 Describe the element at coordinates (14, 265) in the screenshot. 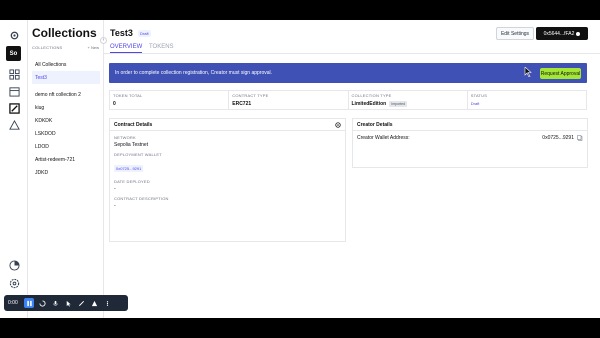

I see `chart-icon` at that location.